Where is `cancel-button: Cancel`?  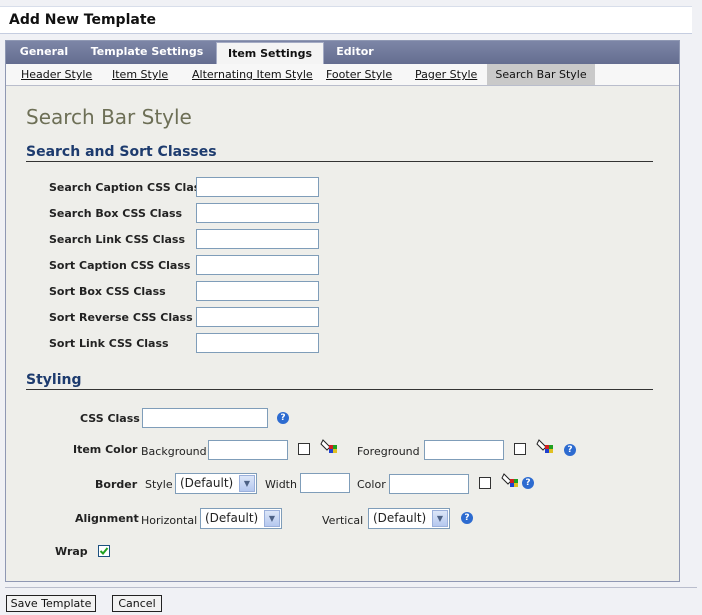
cancel-button: Cancel is located at coordinates (137, 603).